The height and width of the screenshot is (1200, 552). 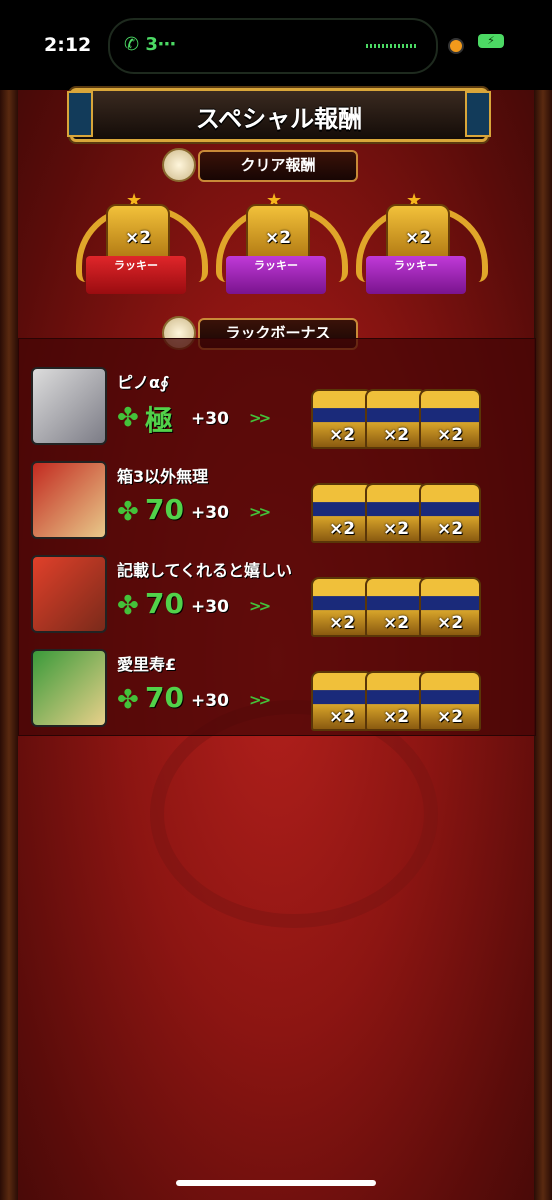 What do you see at coordinates (279, 119) in the screenshot?
I see `page-title: スペシャル報酬` at bounding box center [279, 119].